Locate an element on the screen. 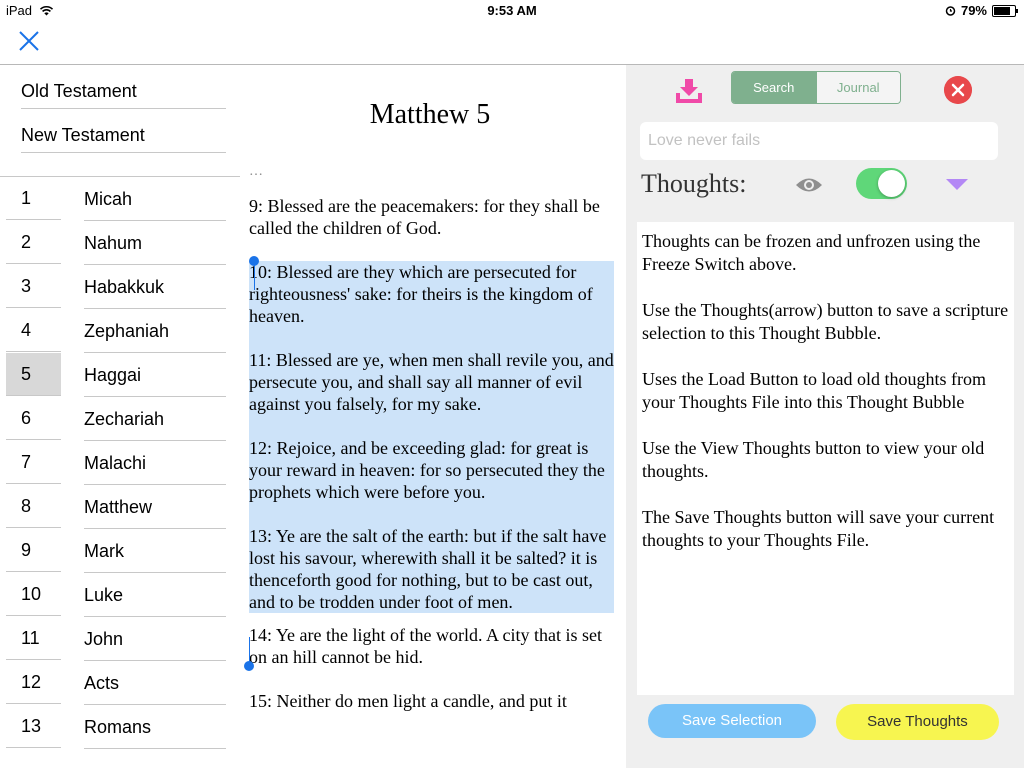  book-number: 1 is located at coordinates (33, 198).